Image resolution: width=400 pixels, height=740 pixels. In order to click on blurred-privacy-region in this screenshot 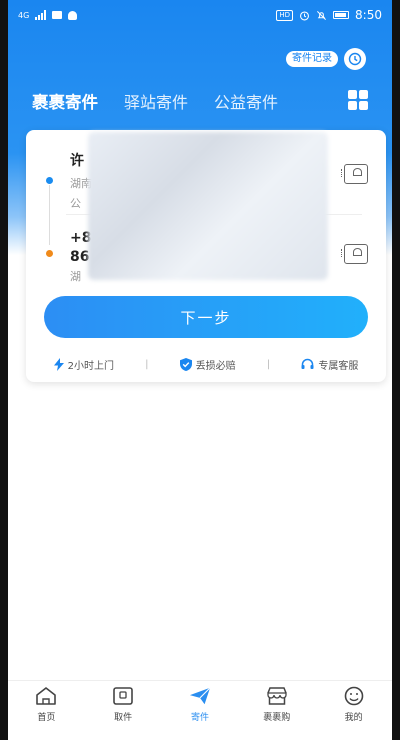, I will do `click(208, 206)`.